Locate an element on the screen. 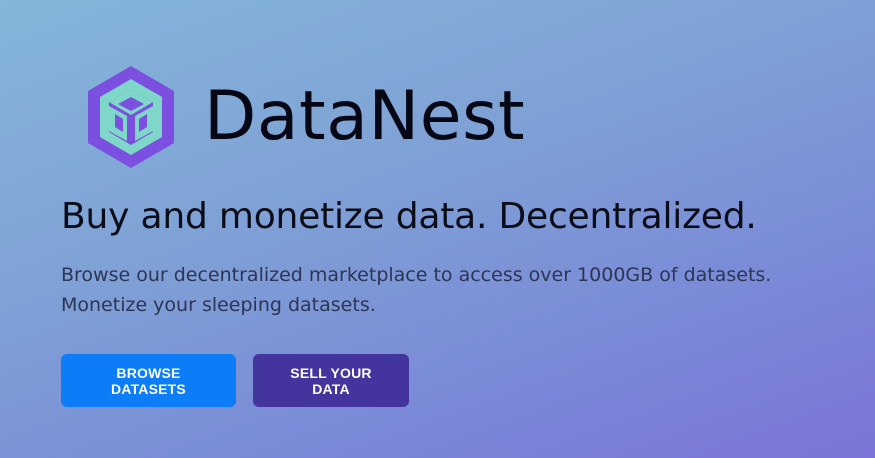 The height and width of the screenshot is (458, 875). hero-headline: Buy and monetize data. Decentralized. is located at coordinates (409, 216).